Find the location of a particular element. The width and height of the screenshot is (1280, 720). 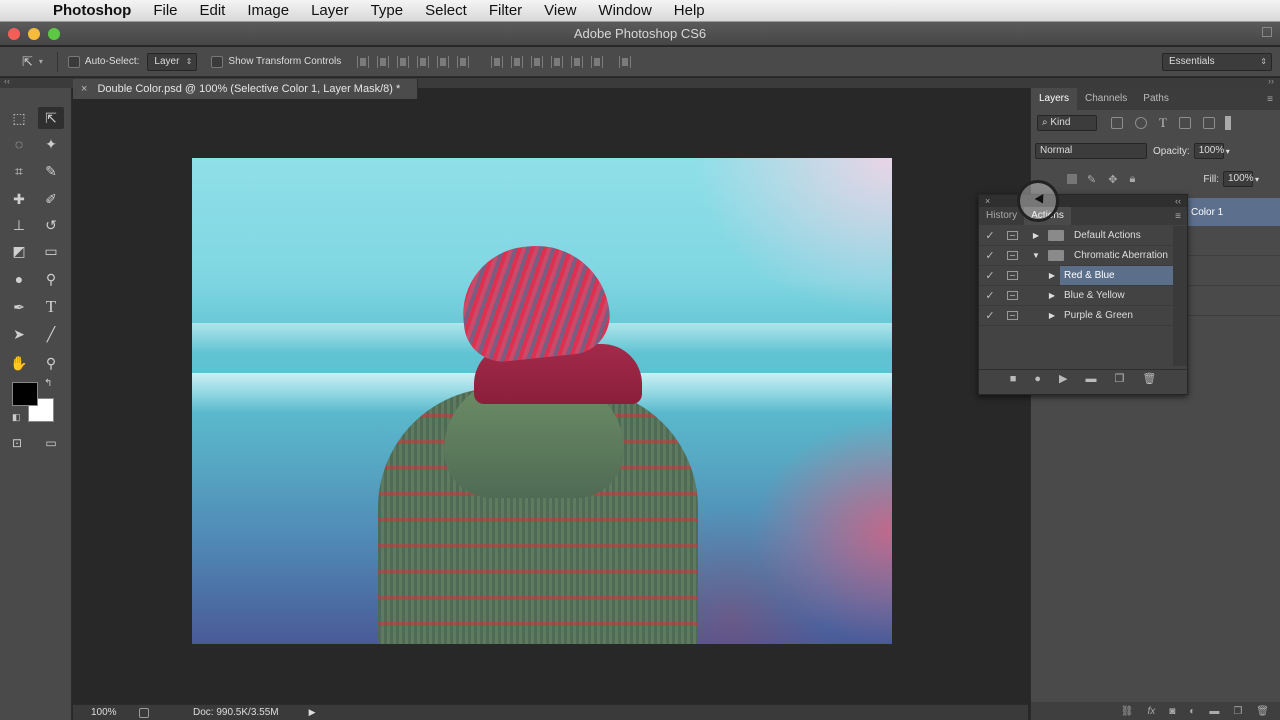

history-brush-tool-icon: ↺ is located at coordinates (51, 225).